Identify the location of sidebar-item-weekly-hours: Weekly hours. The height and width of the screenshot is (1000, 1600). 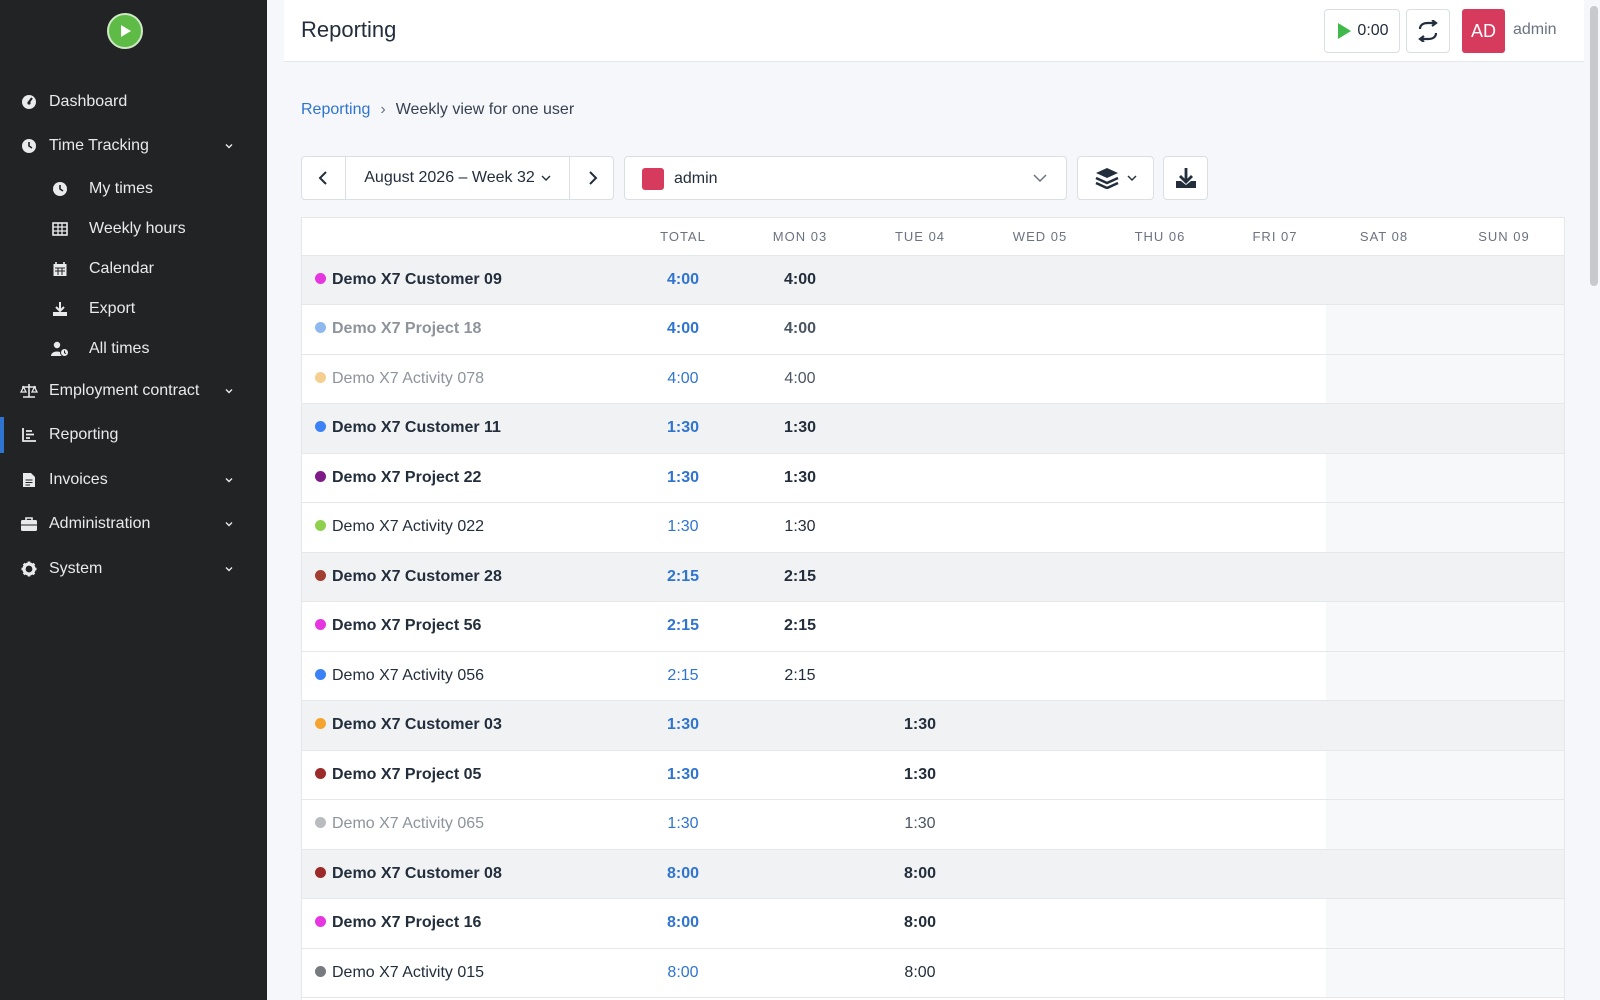
(133, 229).